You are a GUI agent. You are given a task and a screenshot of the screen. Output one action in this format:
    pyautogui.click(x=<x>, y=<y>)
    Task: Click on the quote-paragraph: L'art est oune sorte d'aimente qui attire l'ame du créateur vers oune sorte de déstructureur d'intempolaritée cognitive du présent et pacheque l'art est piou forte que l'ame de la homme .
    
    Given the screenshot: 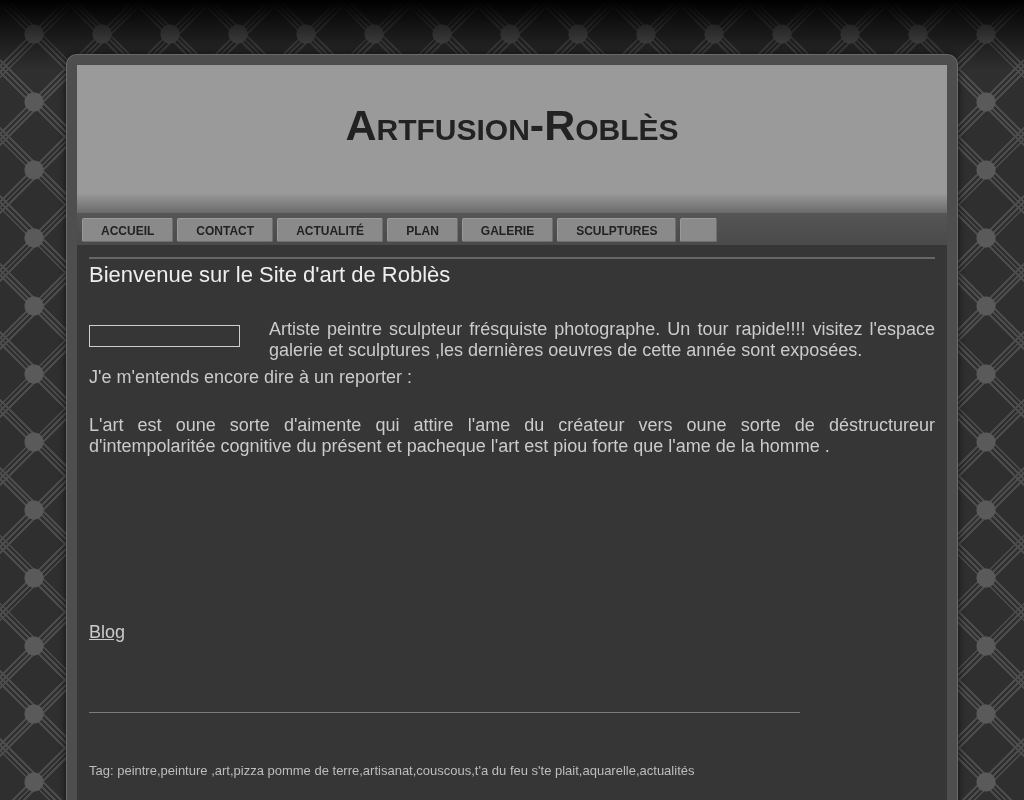 What is the action you would take?
    pyautogui.click(x=512, y=436)
    